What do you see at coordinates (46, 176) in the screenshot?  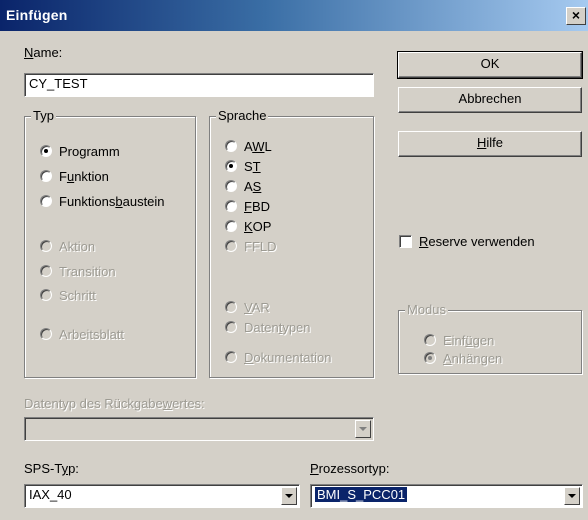 I see `radio-funktion` at bounding box center [46, 176].